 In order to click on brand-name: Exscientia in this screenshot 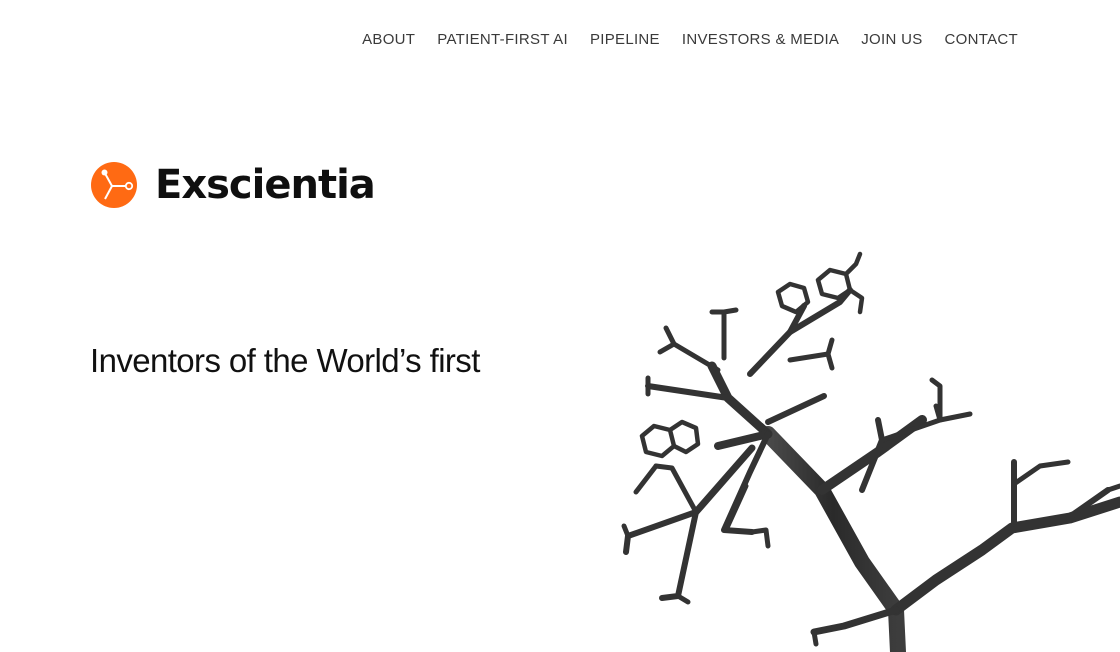, I will do `click(265, 185)`.